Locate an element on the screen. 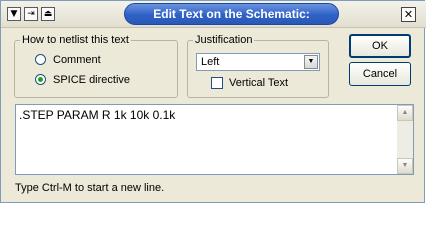 The width and height of the screenshot is (427, 240). justification-selected-value: Left is located at coordinates (210, 62).